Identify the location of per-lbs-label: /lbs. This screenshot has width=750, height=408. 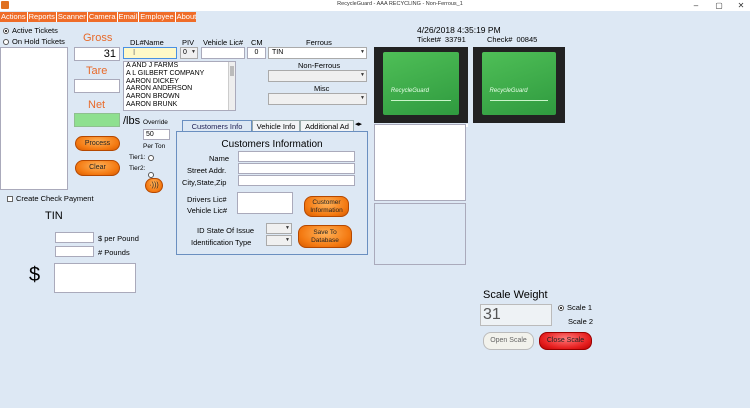
(132, 121).